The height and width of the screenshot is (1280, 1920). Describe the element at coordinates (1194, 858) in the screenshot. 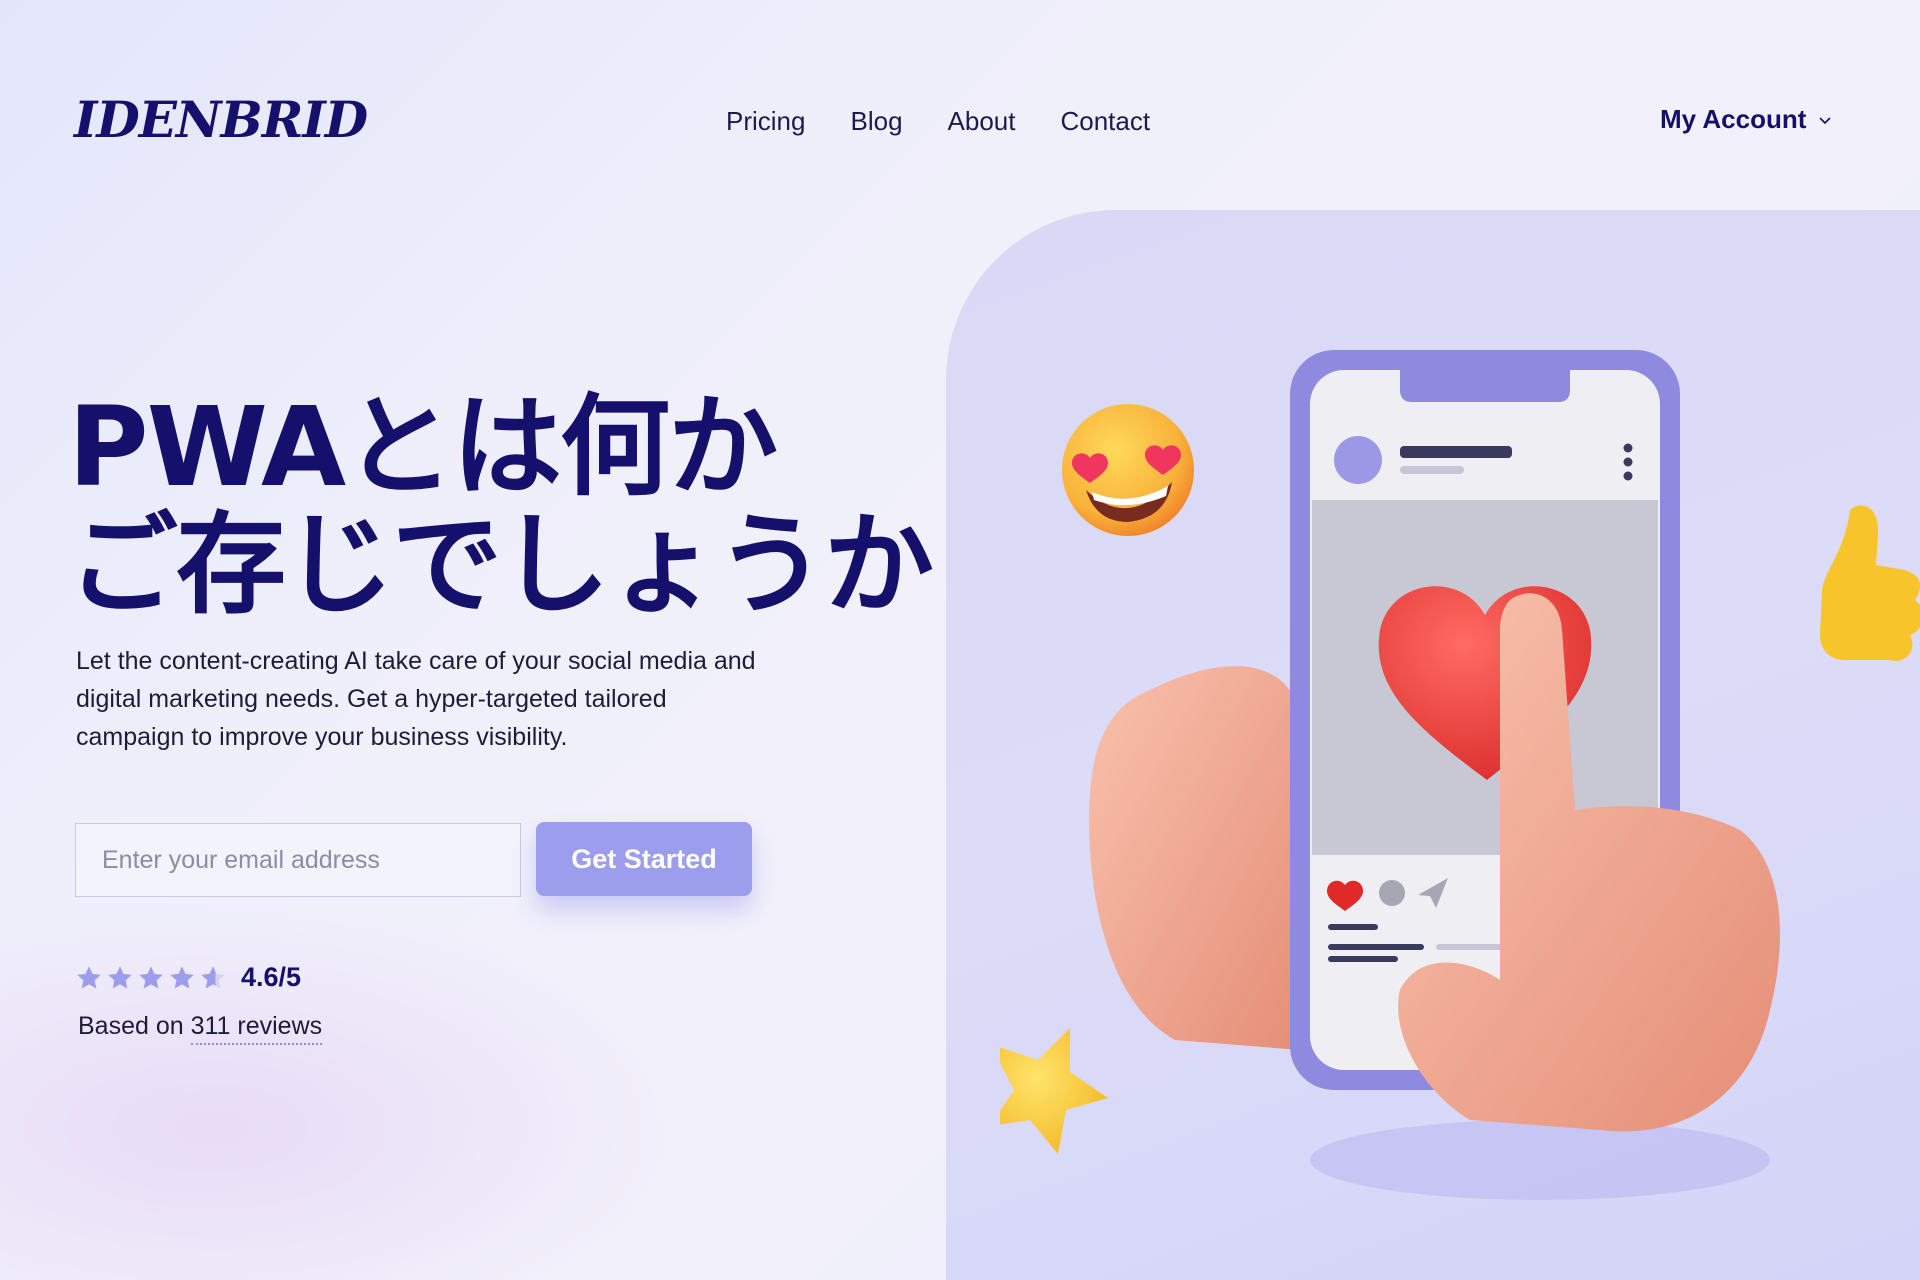

I see `left-hand` at that location.